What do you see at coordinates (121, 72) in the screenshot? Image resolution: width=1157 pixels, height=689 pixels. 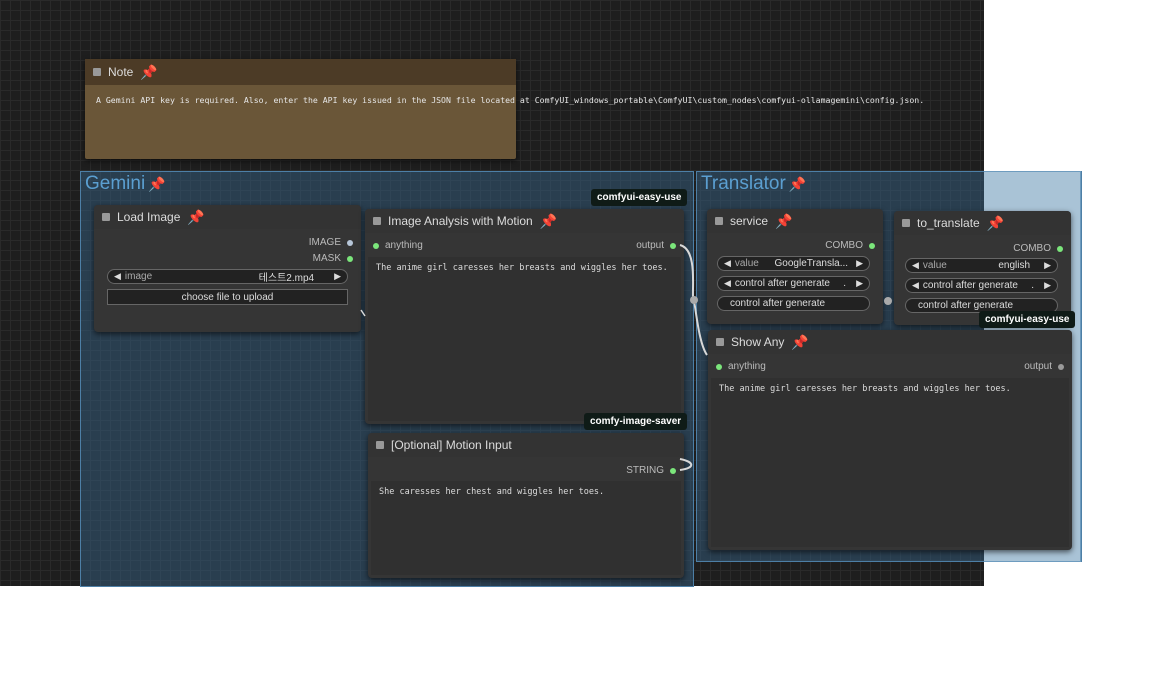 I see `note-title: Note` at bounding box center [121, 72].